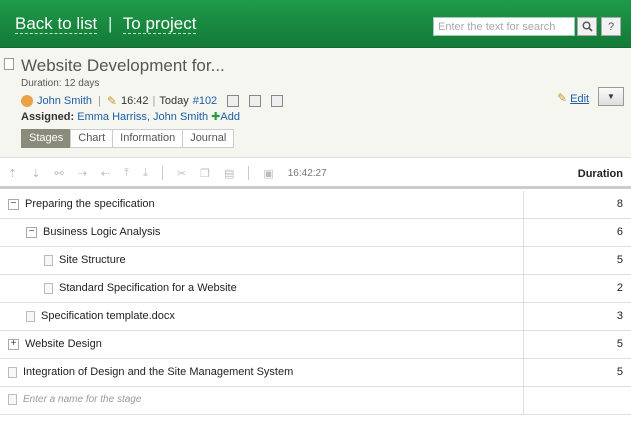 This screenshot has height=432, width=631. What do you see at coordinates (277, 101) in the screenshot?
I see `settings-icon` at bounding box center [277, 101].